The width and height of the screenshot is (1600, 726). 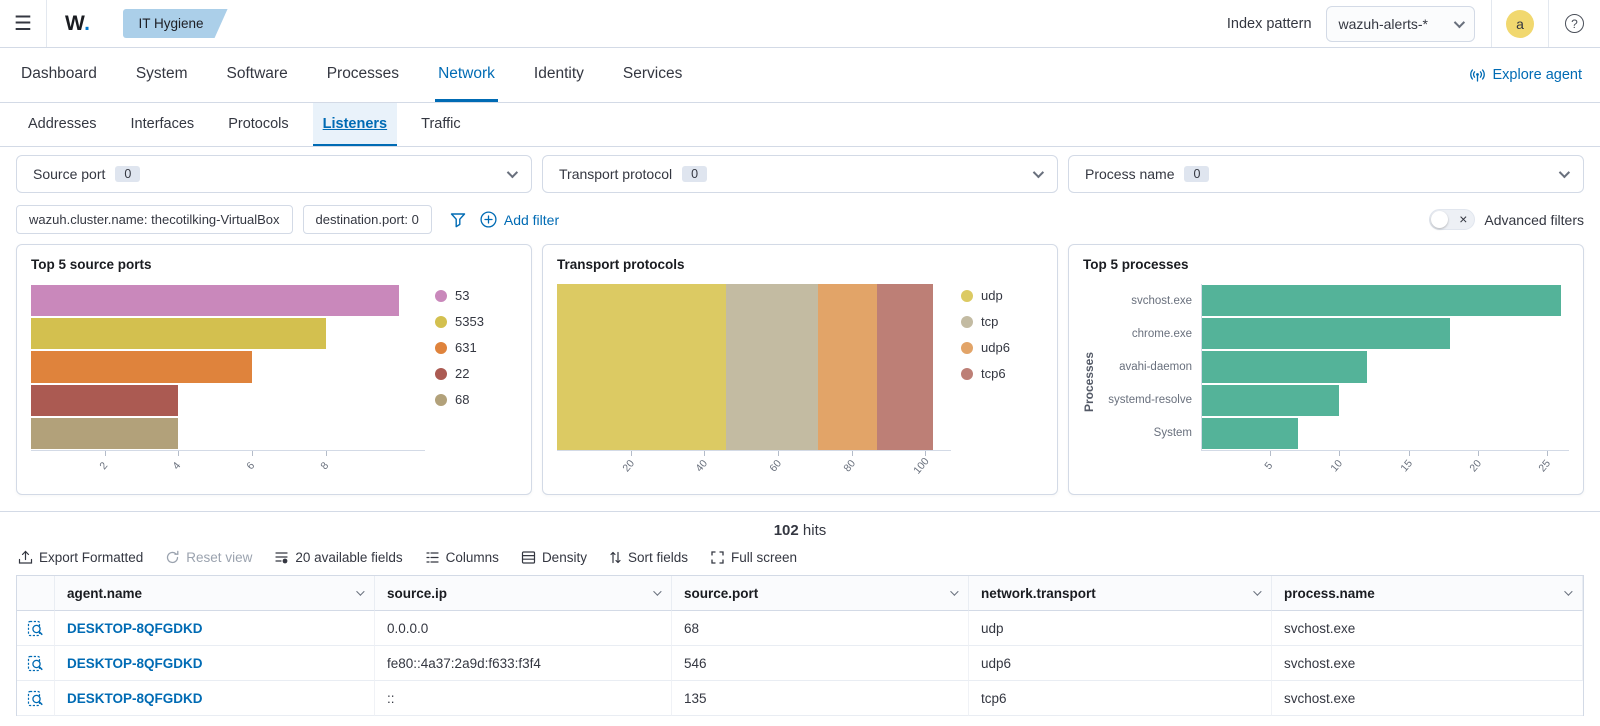 What do you see at coordinates (993, 373) in the screenshot?
I see `legend-label: tcp6` at bounding box center [993, 373].